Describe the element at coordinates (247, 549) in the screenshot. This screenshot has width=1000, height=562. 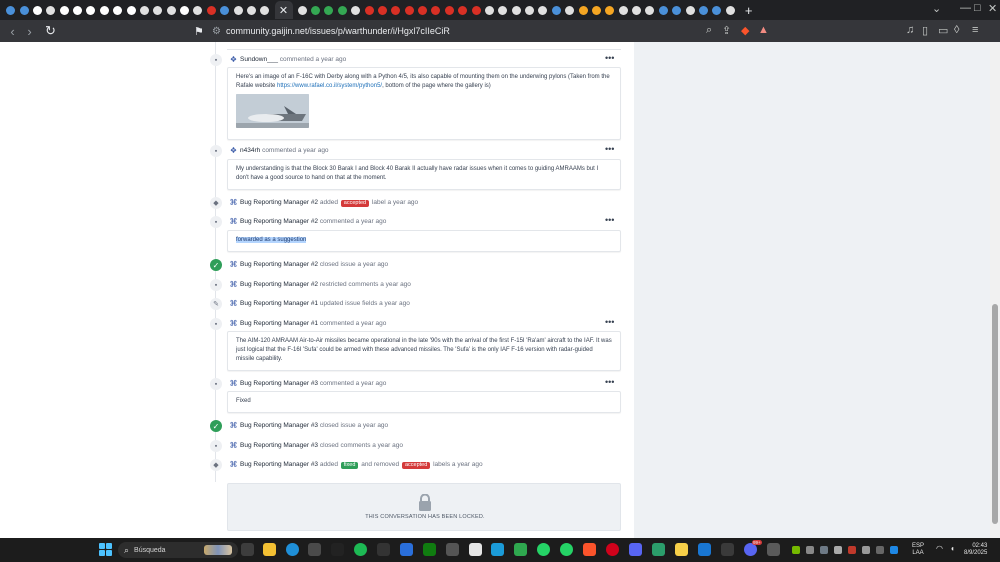
I see `task-view-icon` at that location.